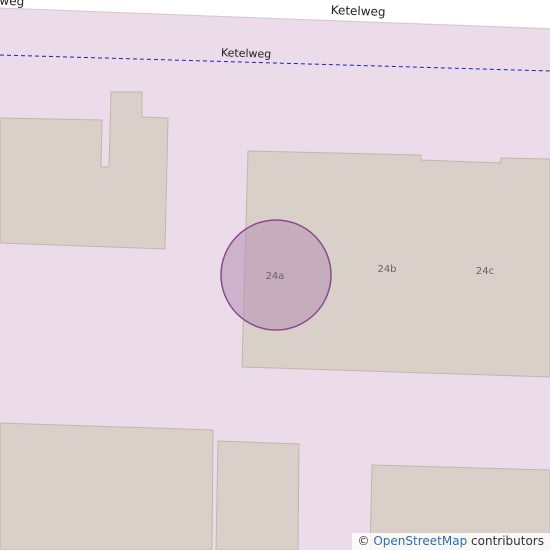 This screenshot has width=550, height=550. I want to click on house-number-24a: 24a, so click(275, 276).